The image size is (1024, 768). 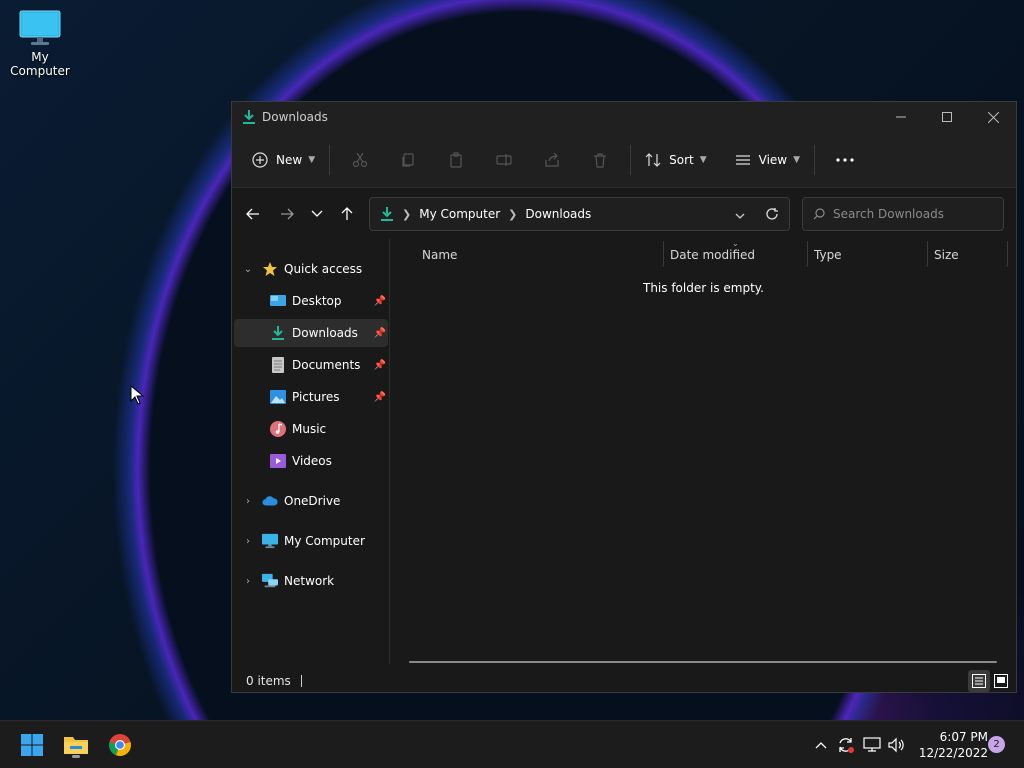 What do you see at coordinates (624, 117) in the screenshot?
I see `title-bar: Downloads` at bounding box center [624, 117].